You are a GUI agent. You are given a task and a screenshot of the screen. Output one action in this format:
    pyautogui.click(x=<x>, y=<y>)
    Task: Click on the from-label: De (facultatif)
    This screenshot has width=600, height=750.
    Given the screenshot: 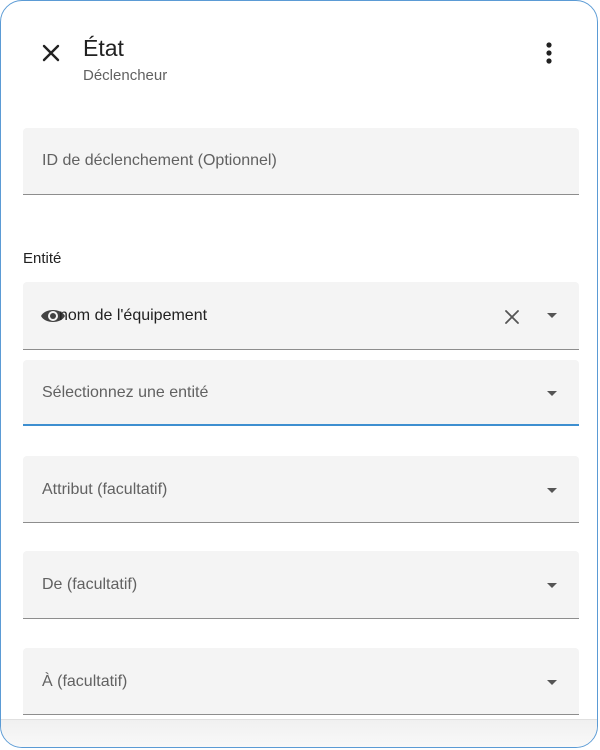 What is the action you would take?
    pyautogui.click(x=90, y=584)
    